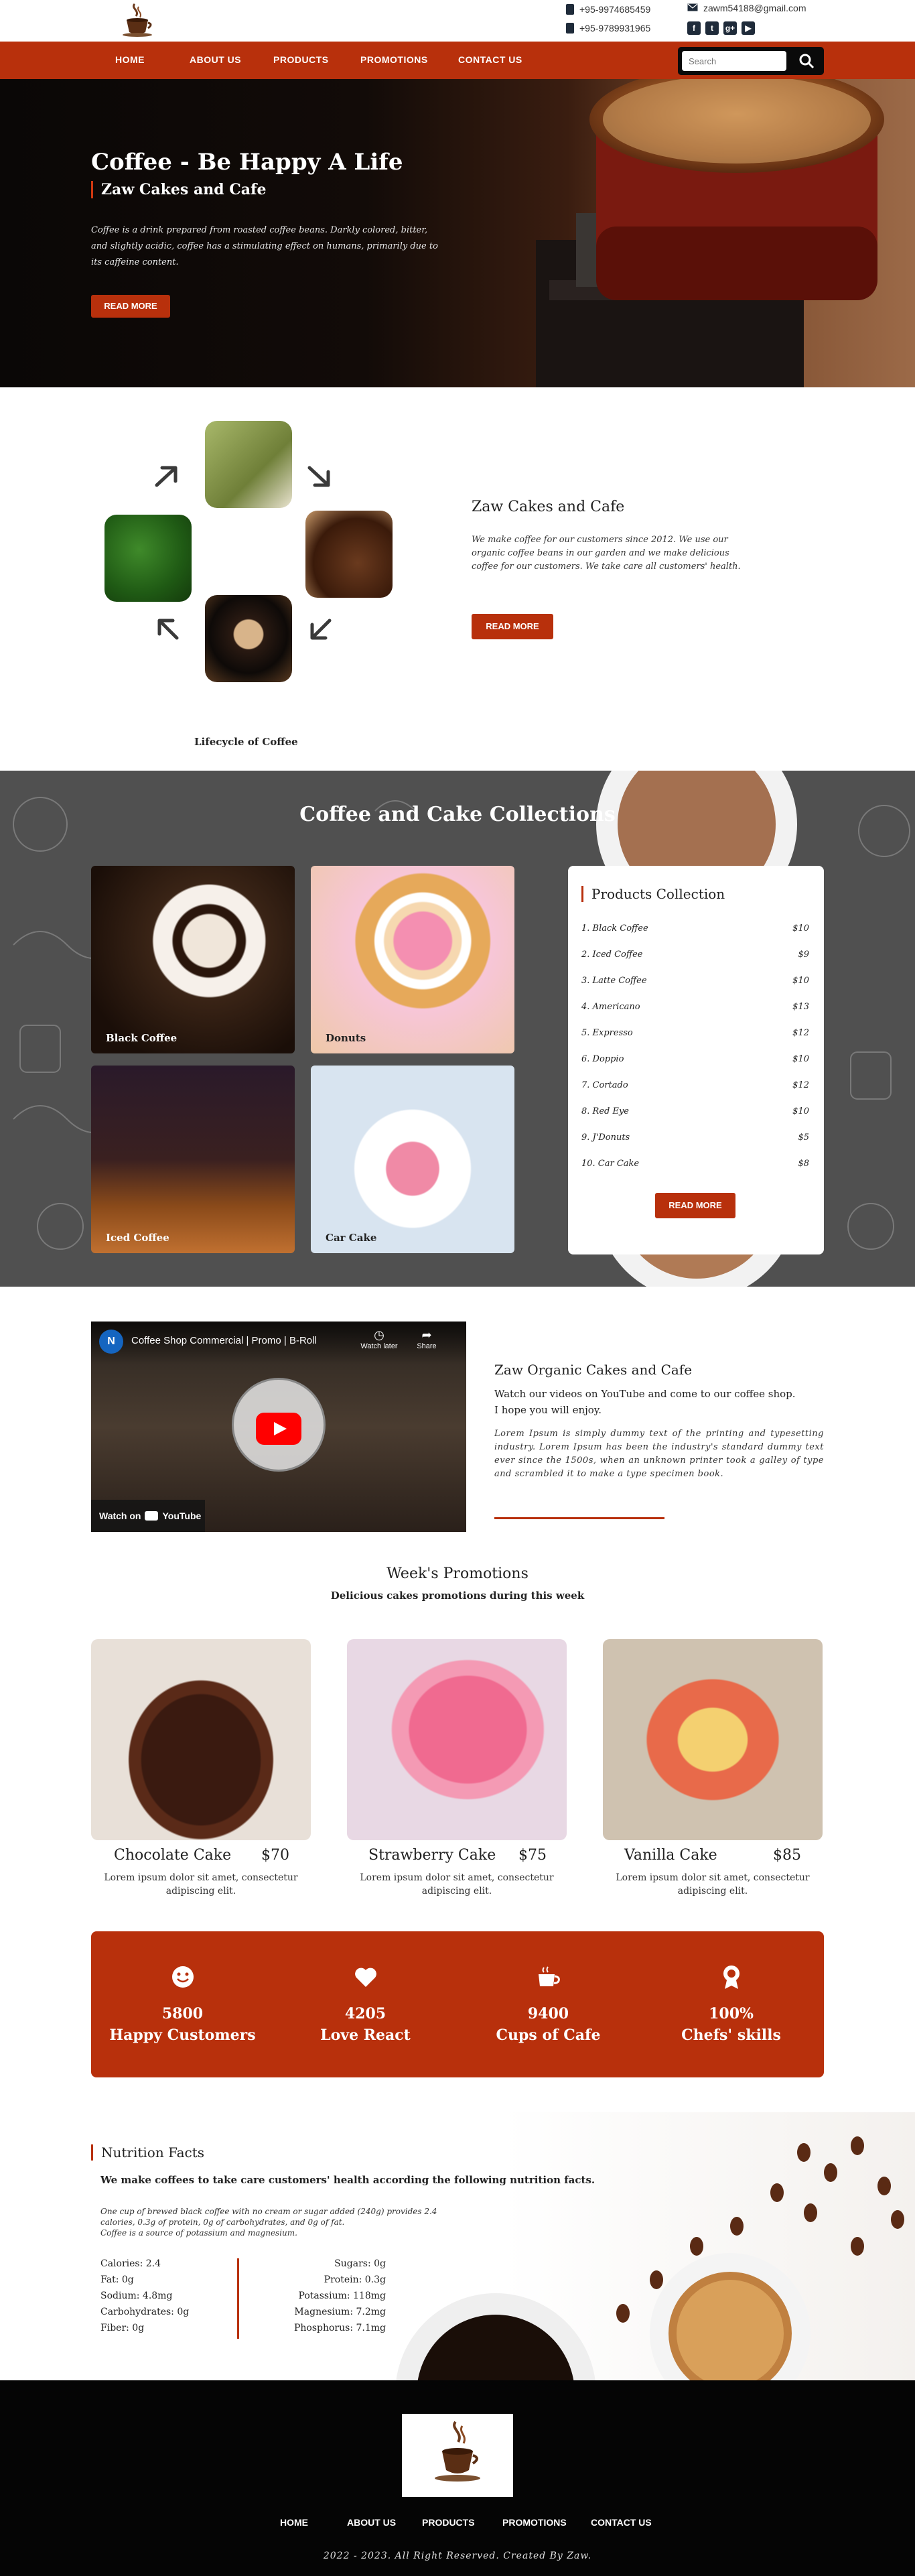  What do you see at coordinates (695, 1007) in the screenshot?
I see `product-row: 4. Americano $13` at bounding box center [695, 1007].